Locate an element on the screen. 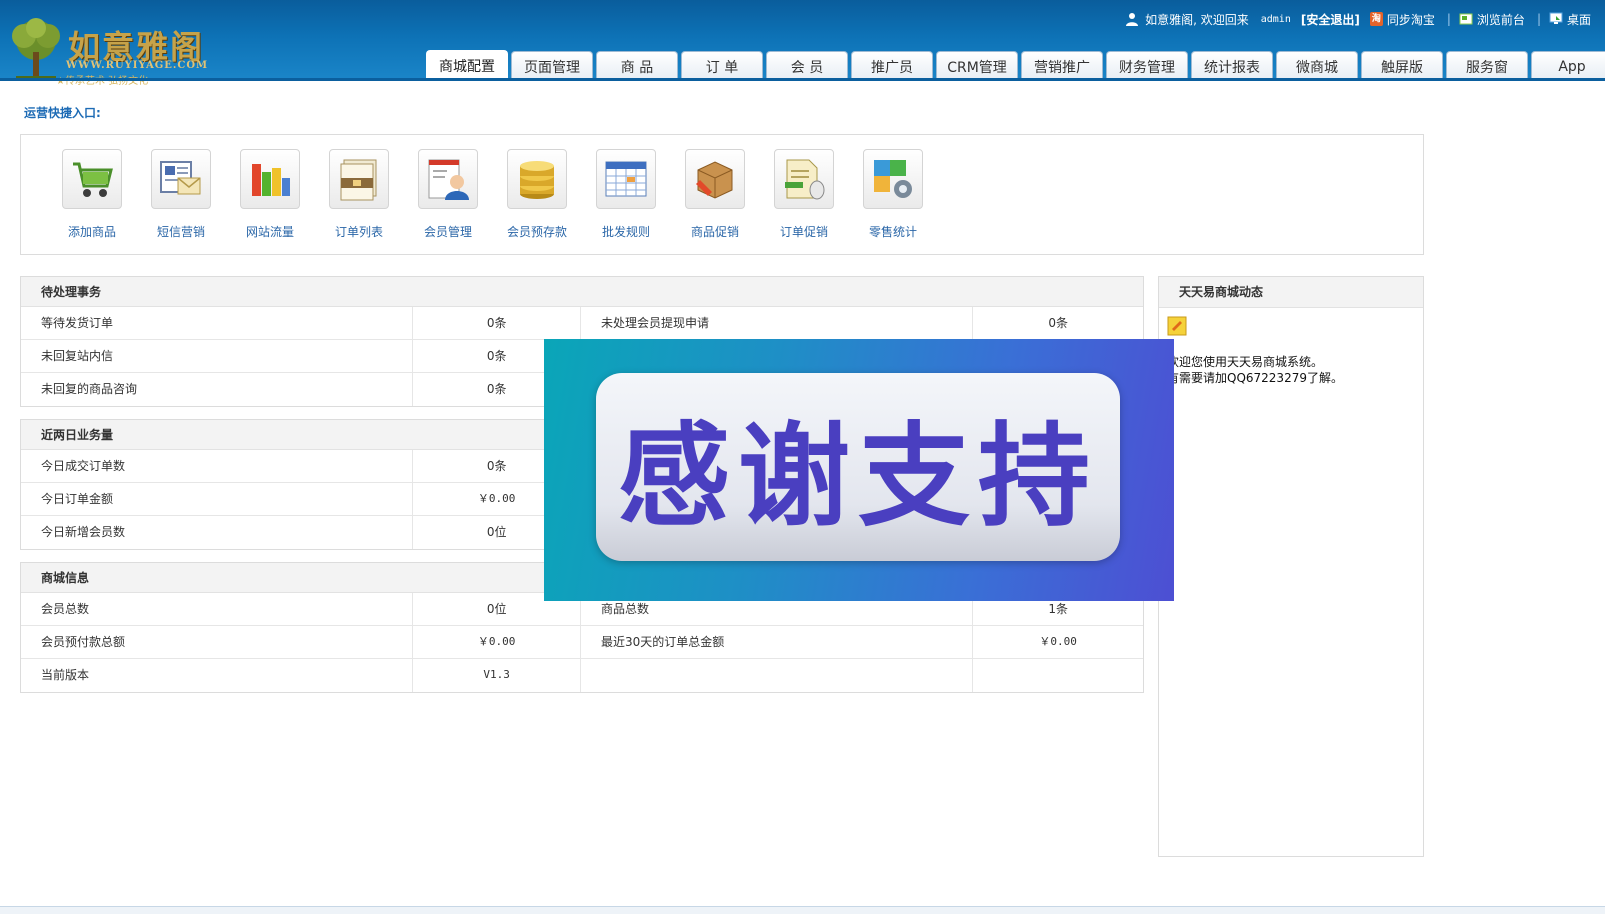 The image size is (1605, 914). desktop-icon is located at coordinates (1556, 18).